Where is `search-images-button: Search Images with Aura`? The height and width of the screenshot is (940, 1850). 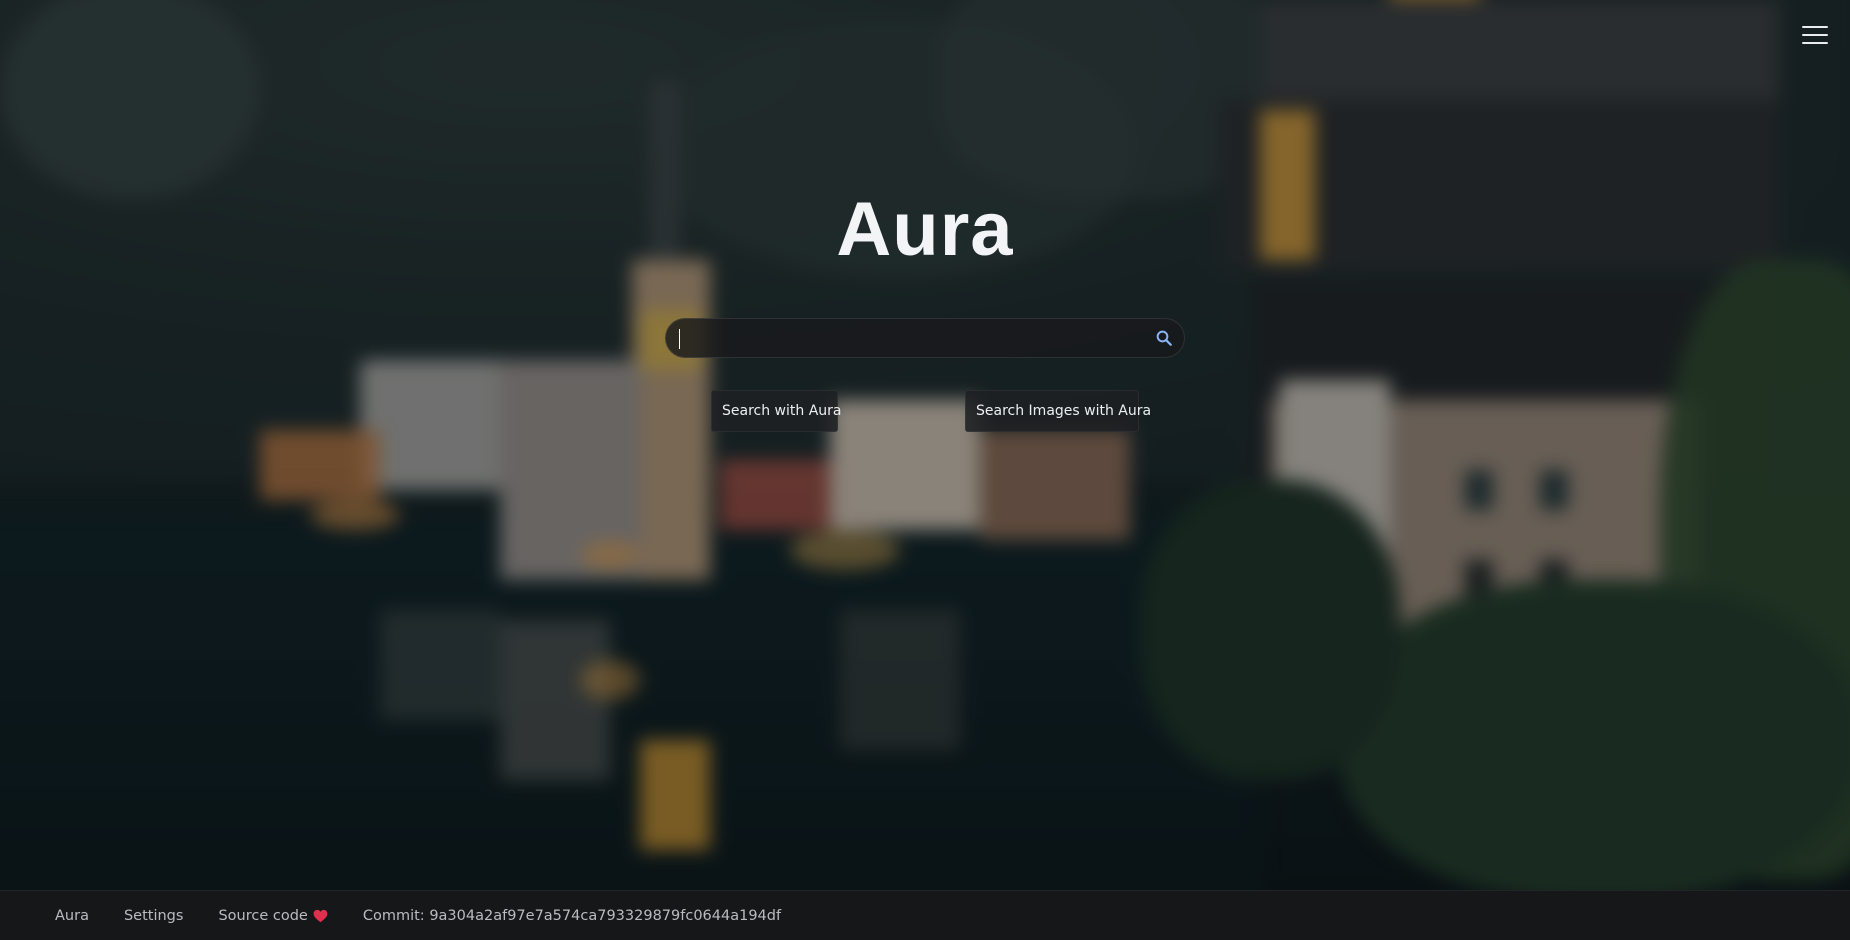
search-images-button: Search Images with Aura is located at coordinates (1058, 411).